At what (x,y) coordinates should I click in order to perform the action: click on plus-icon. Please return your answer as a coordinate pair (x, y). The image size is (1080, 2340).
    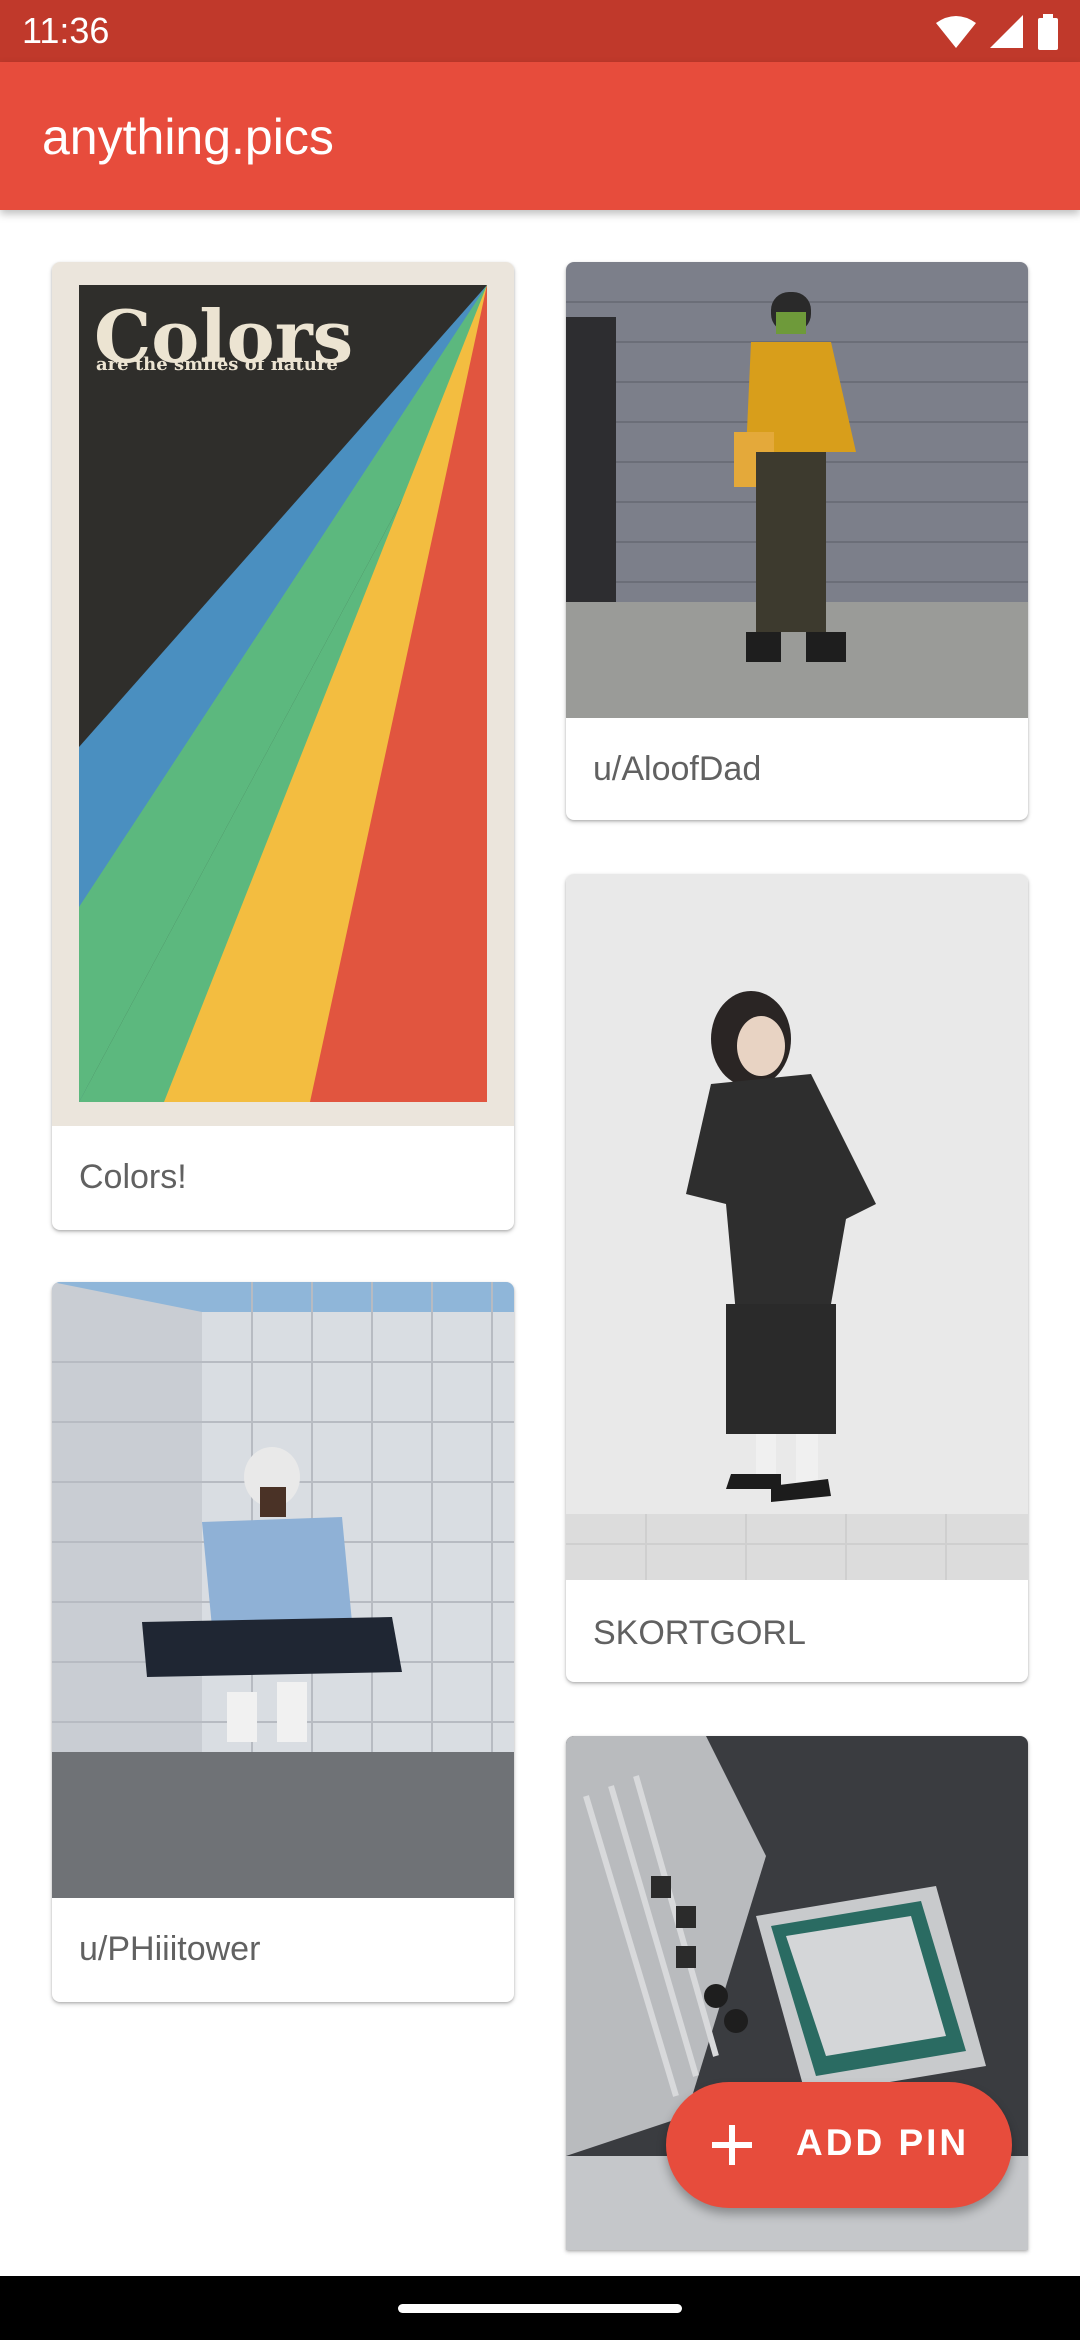
    Looking at the image, I should click on (732, 2145).